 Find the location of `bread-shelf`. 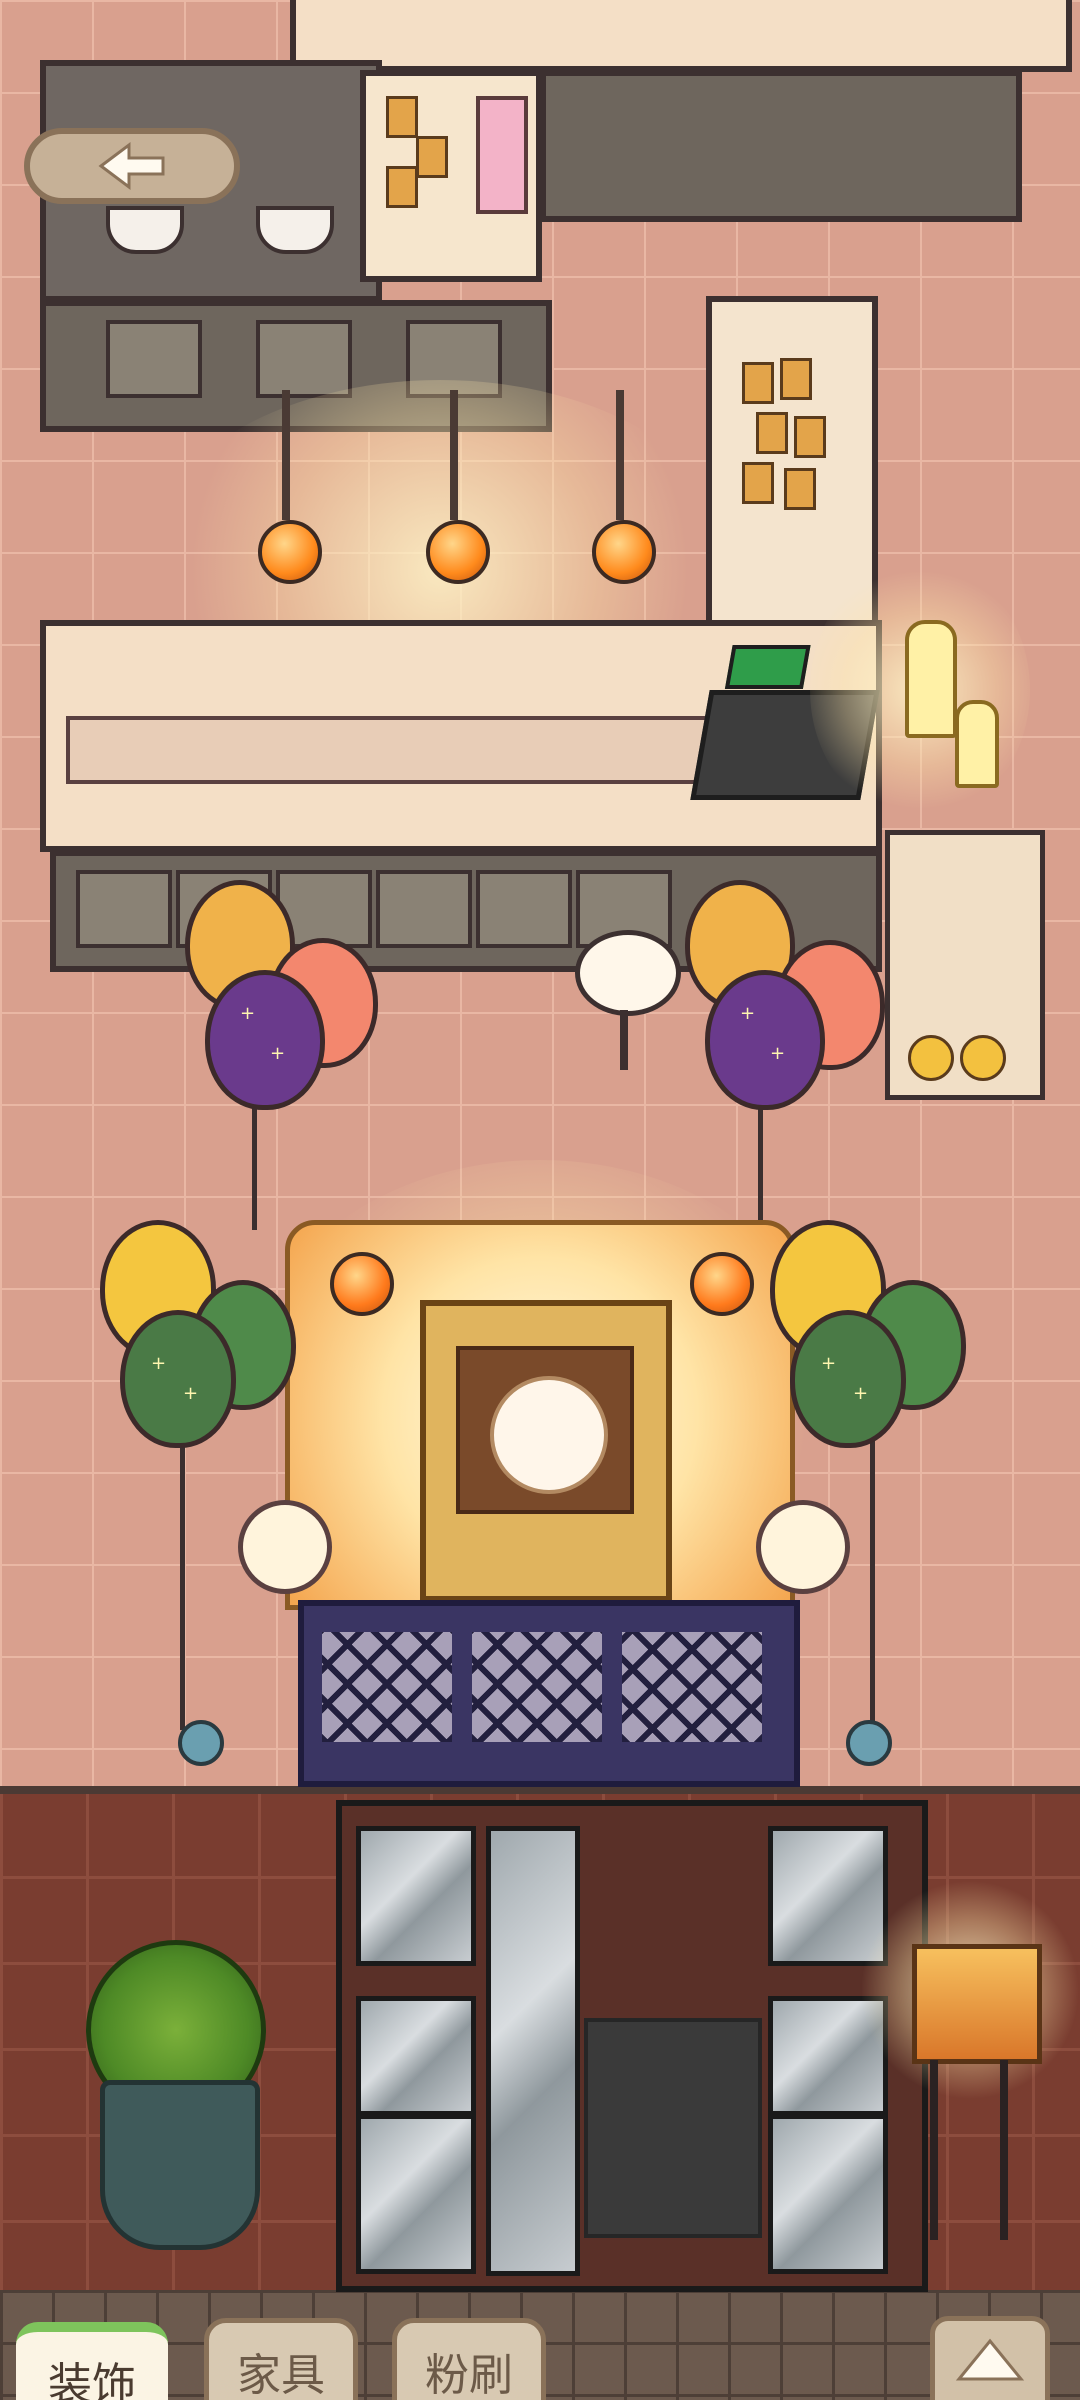

bread-shelf is located at coordinates (792, 462).